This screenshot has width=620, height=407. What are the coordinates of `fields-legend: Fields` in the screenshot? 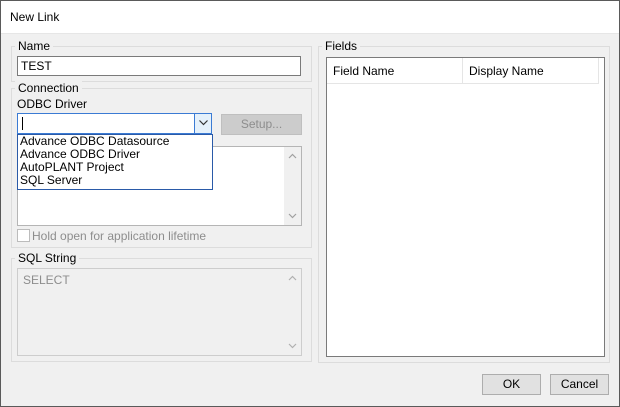 It's located at (341, 46).